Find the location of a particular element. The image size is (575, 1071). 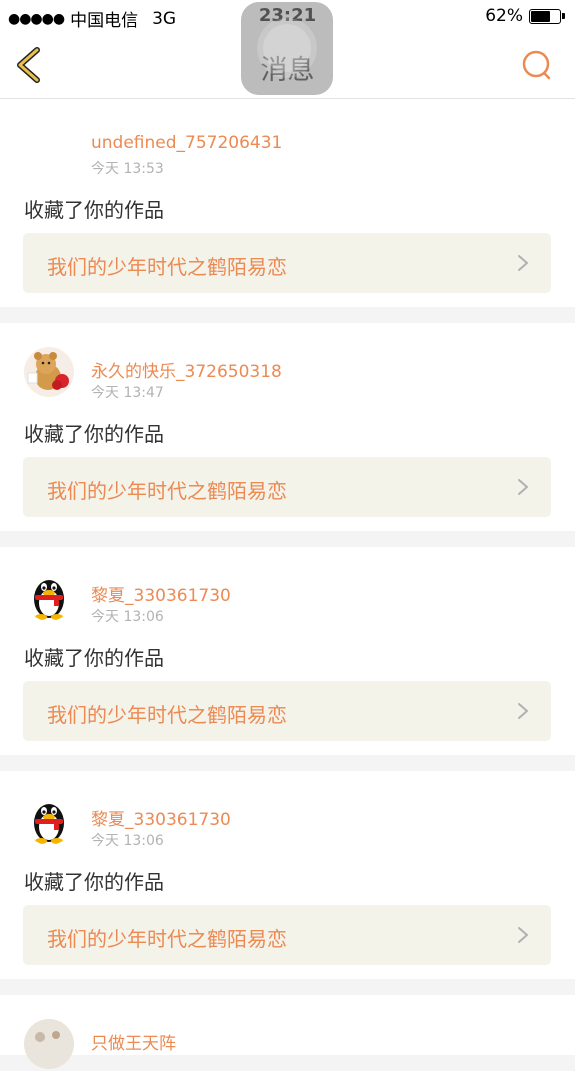

assistive-touch-icon is located at coordinates (287, 48).